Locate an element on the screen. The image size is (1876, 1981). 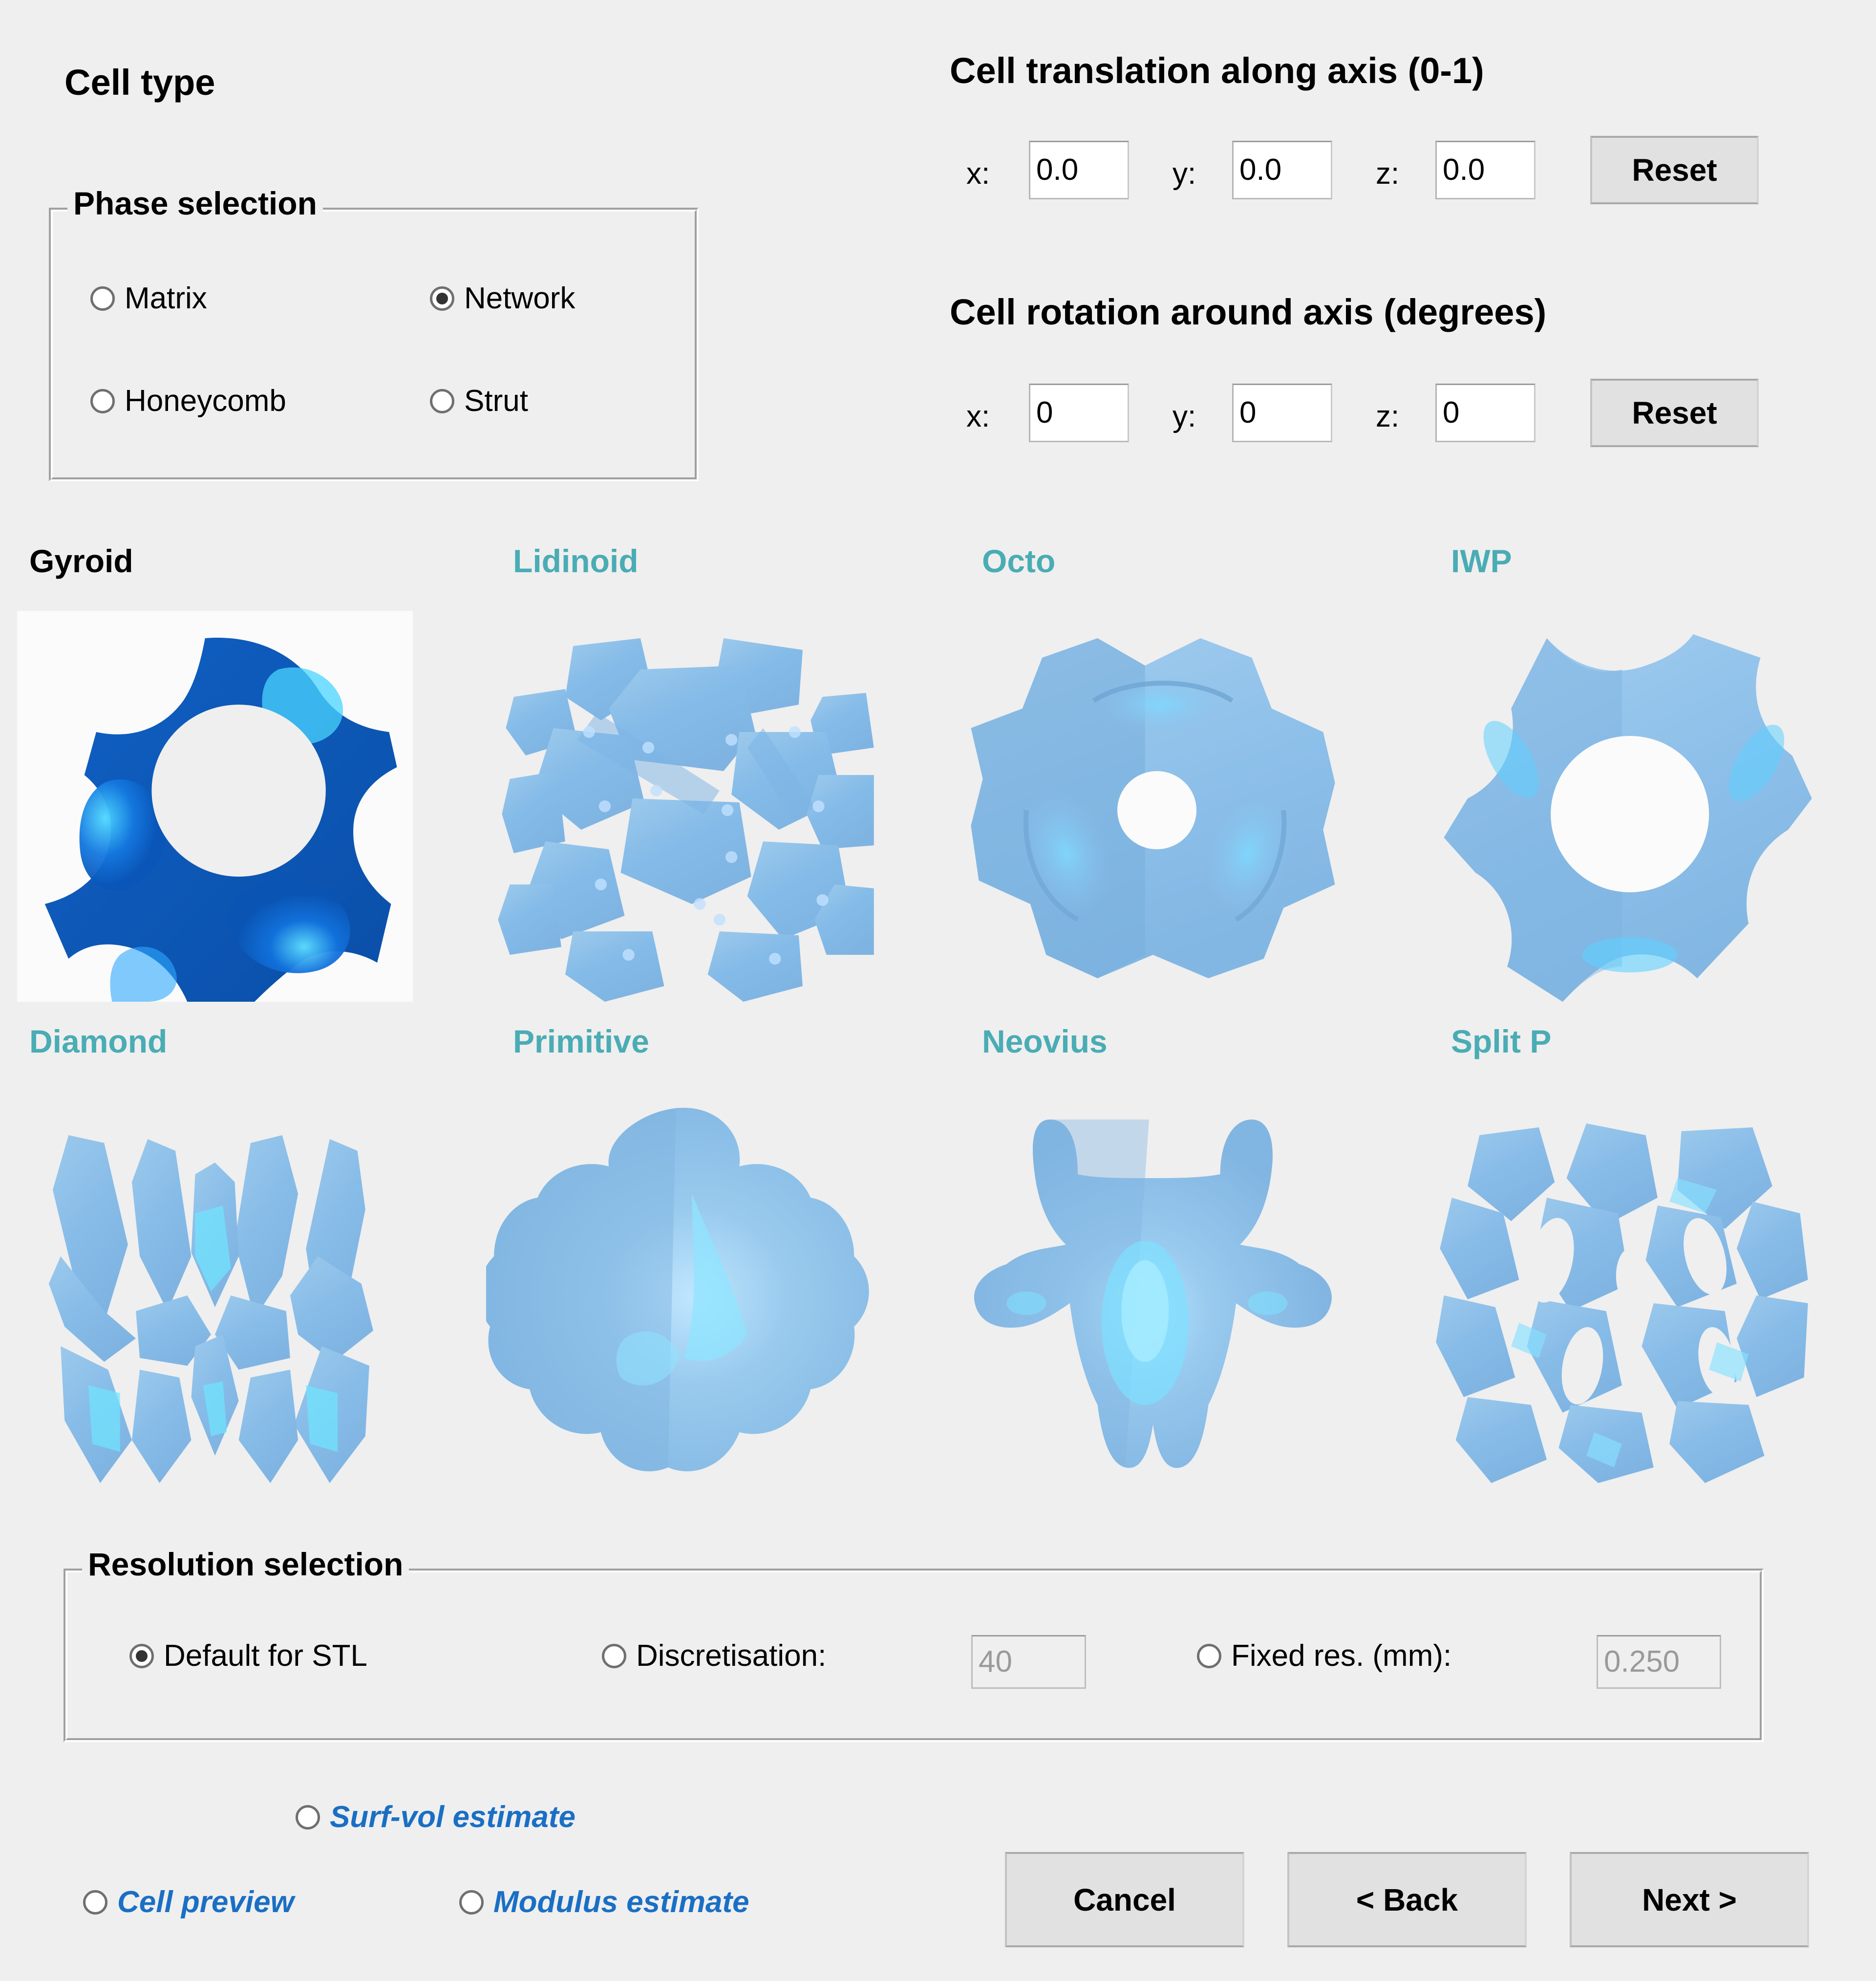
radio-resolution-fixed-res: Fixed res. (mm): is located at coordinates (1324, 1656).